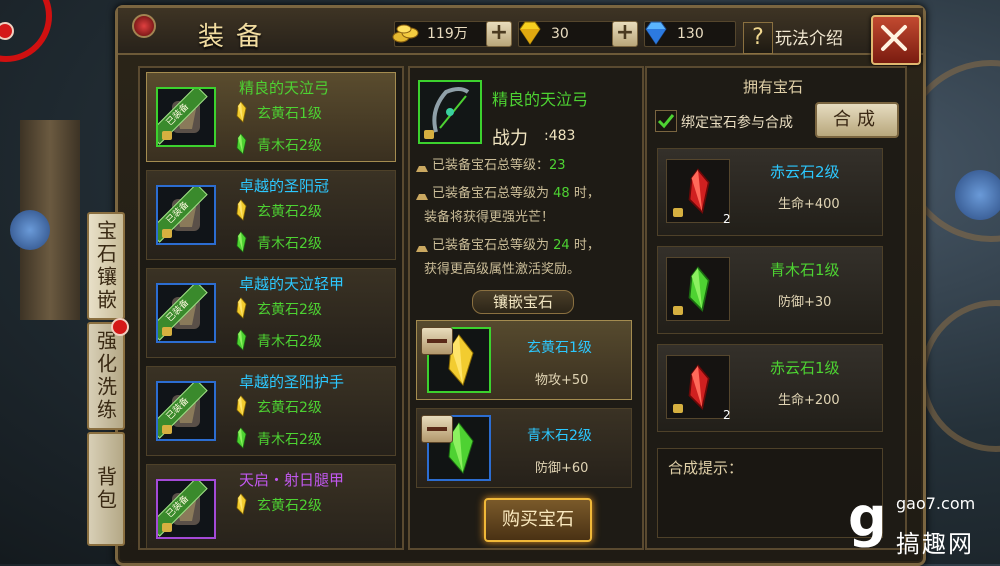 The width and height of the screenshot is (1000, 566). Describe the element at coordinates (499, 34) in the screenshot. I see `add-gold-button: +` at that location.